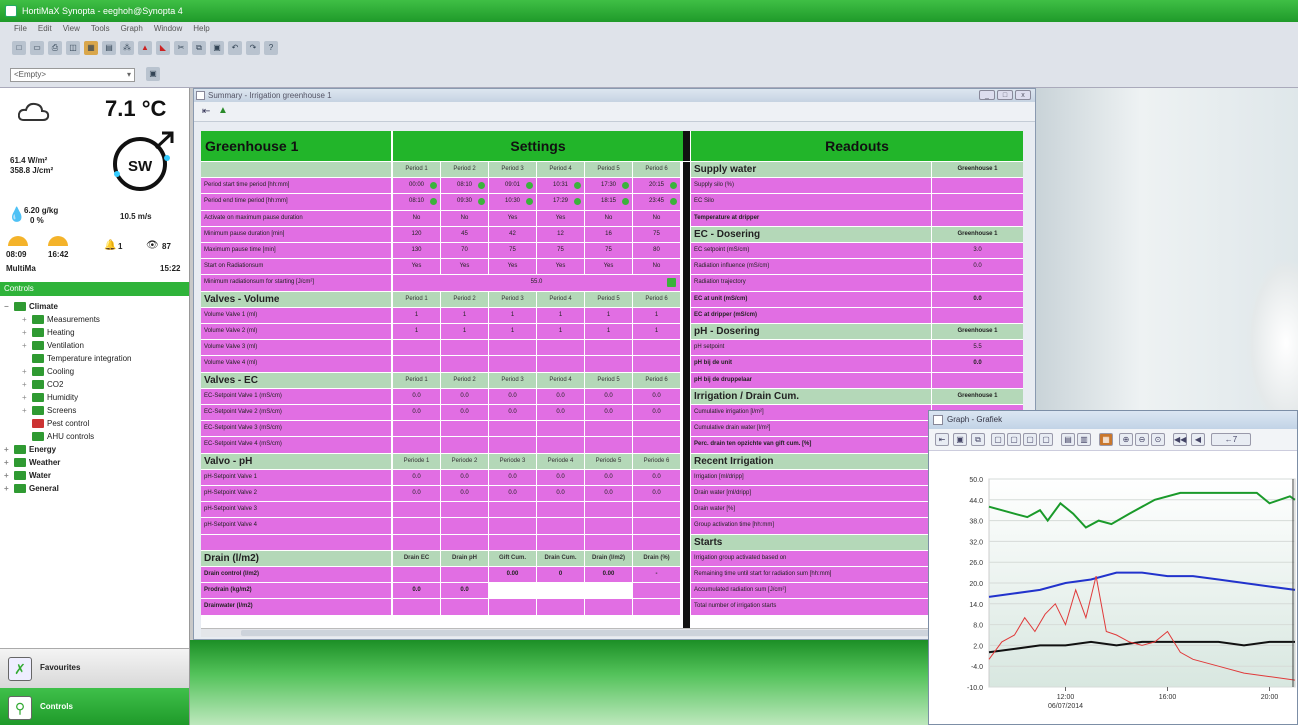  Describe the element at coordinates (1106, 439) in the screenshot. I see `bar-chart-icon: ▦` at that location.